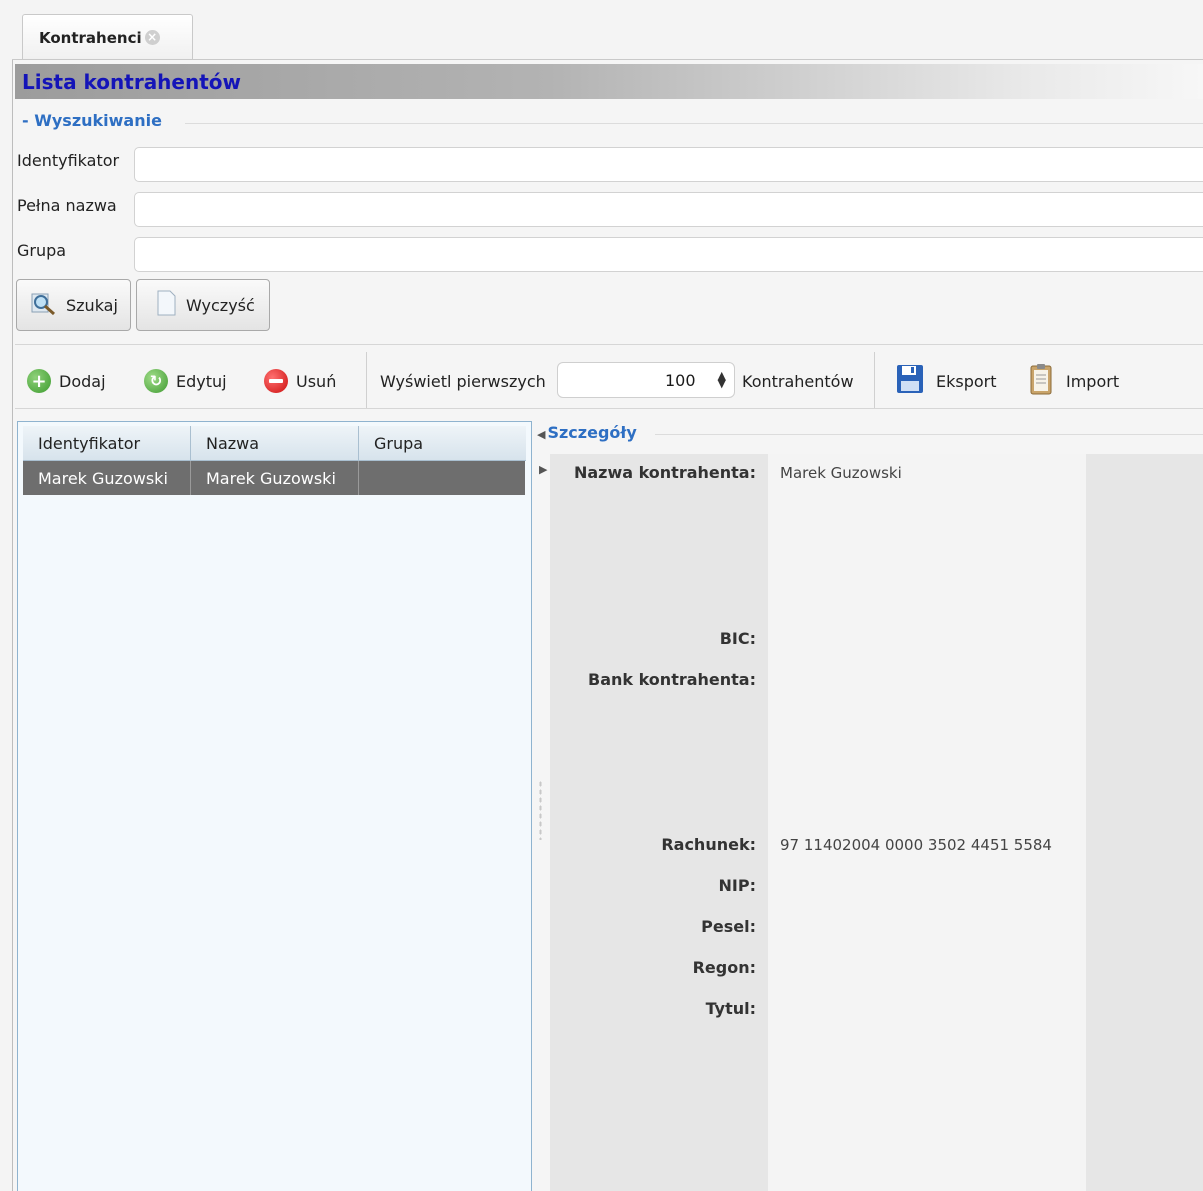  What do you see at coordinates (722, 379) in the screenshot?
I see `stepper-arrows-icon: ▲ ▼` at bounding box center [722, 379].